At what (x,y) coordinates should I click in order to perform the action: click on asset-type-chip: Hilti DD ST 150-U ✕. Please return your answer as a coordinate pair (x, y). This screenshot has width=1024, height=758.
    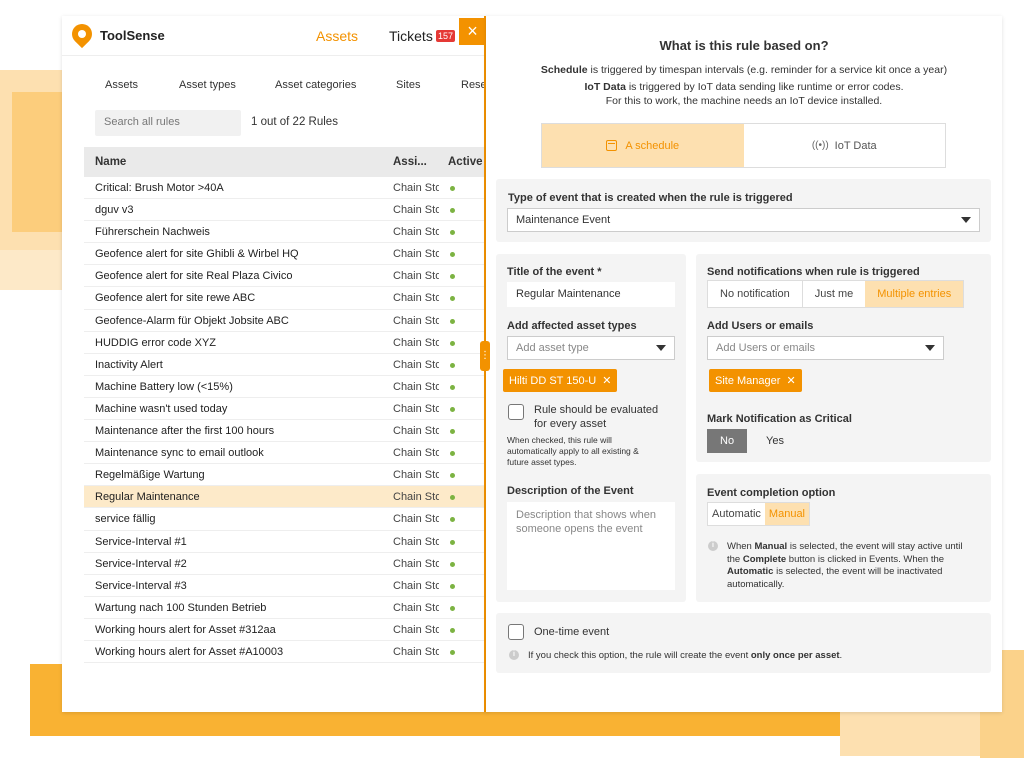
    Looking at the image, I should click on (560, 380).